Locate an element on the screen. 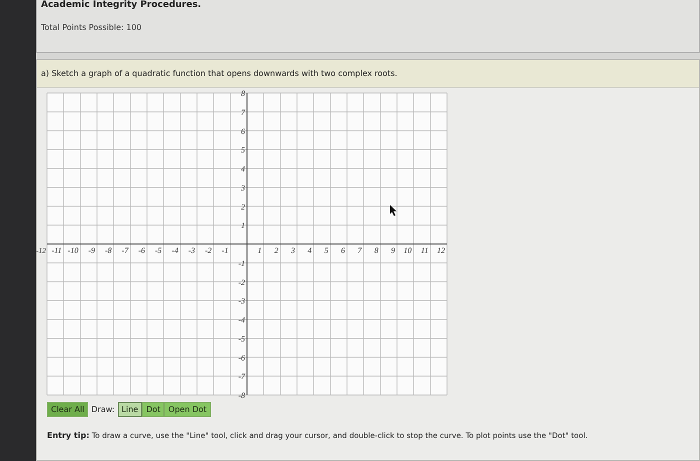  x-axis-label: 12 is located at coordinates (441, 250).